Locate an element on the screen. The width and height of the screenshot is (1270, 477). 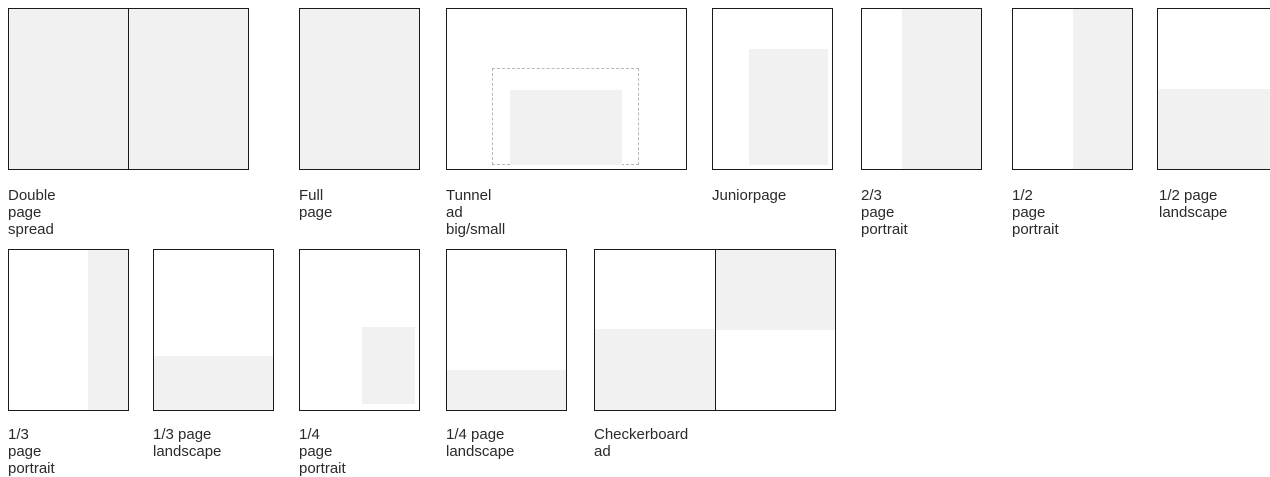
tunnel-ad-label: Tunnel ad big/small is located at coordinates (476, 212).